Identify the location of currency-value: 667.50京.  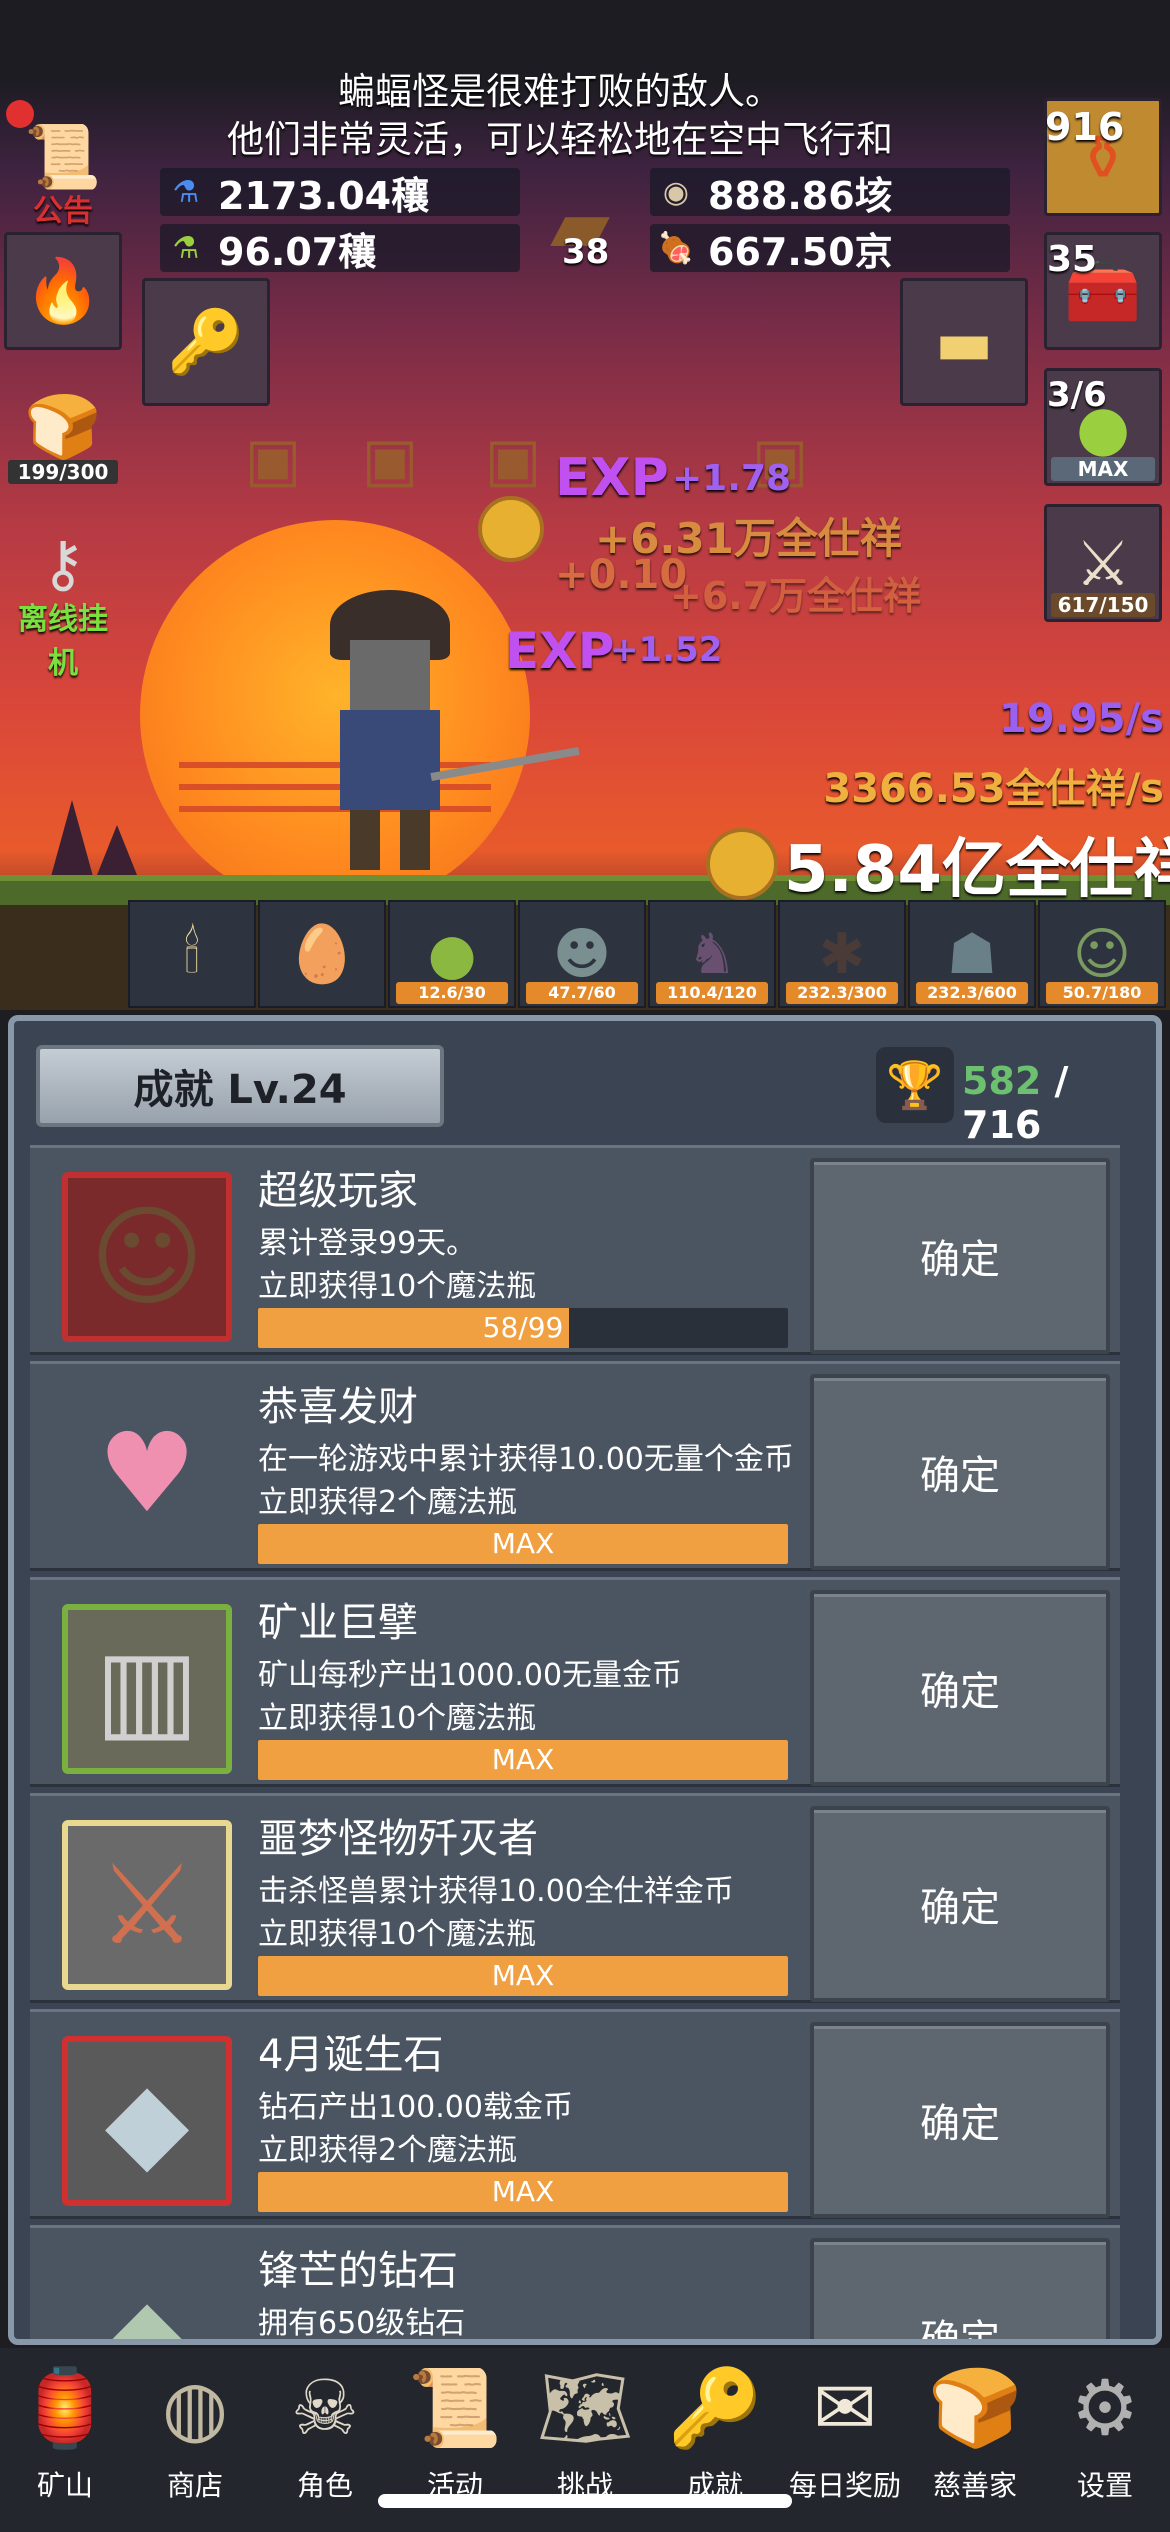
(800, 251).